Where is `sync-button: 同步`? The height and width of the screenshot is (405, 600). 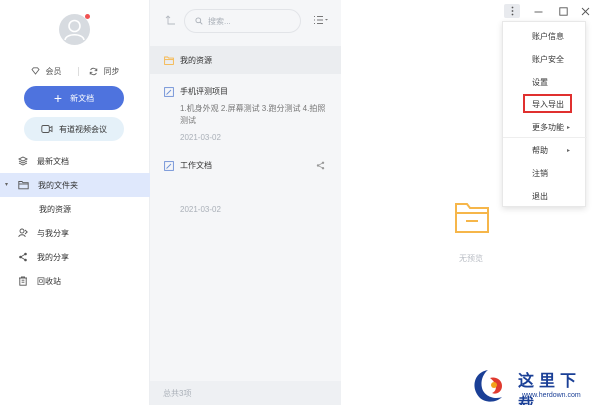
sync-button: 同步 is located at coordinates (104, 71).